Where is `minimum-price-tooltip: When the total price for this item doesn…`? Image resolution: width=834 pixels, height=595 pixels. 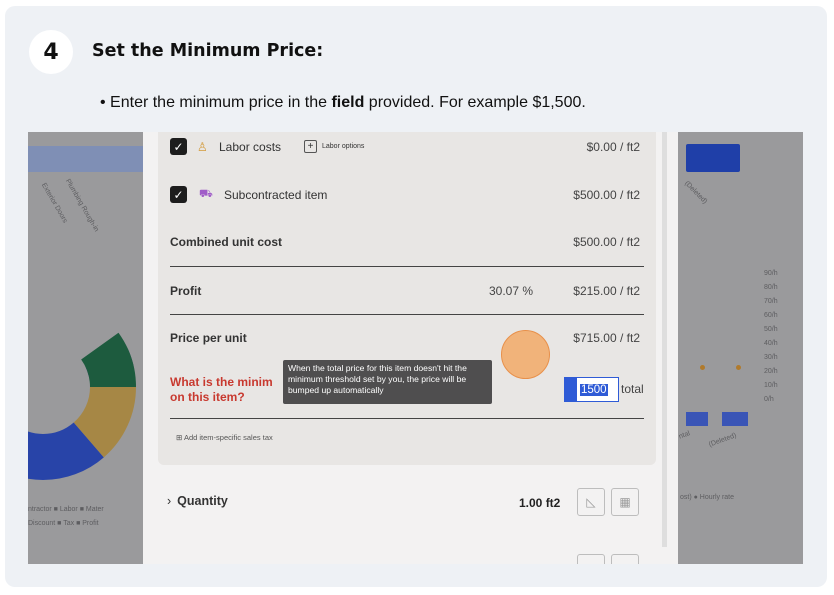 minimum-price-tooltip: When the total price for this item doesn… is located at coordinates (387, 382).